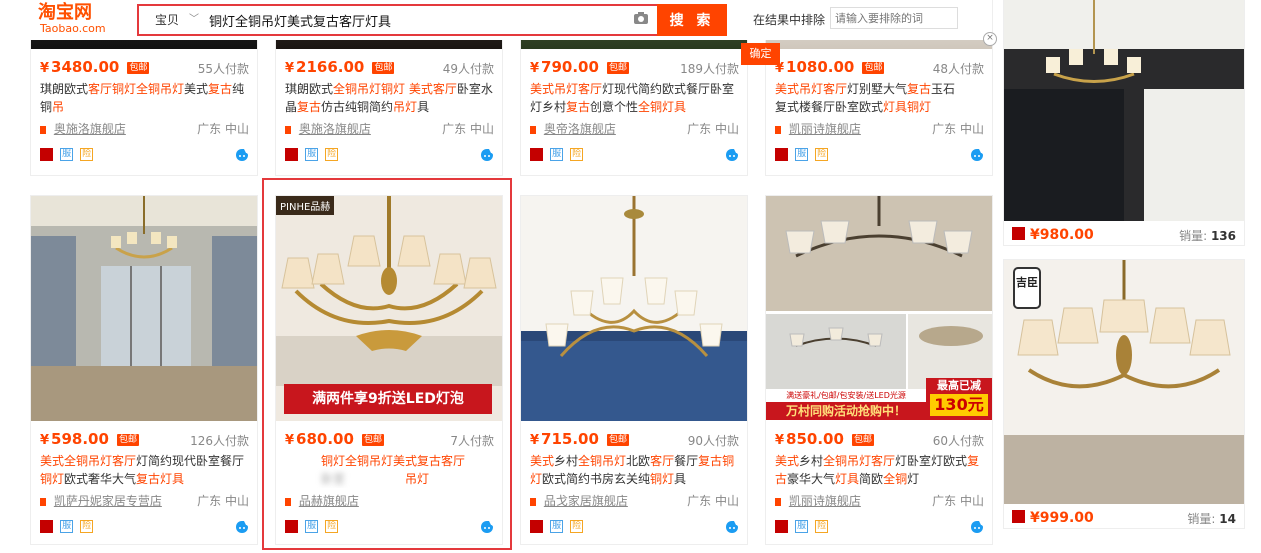 The image size is (1261, 553). What do you see at coordinates (196, 89) in the screenshot?
I see `title-segment: 美式` at bounding box center [196, 89].